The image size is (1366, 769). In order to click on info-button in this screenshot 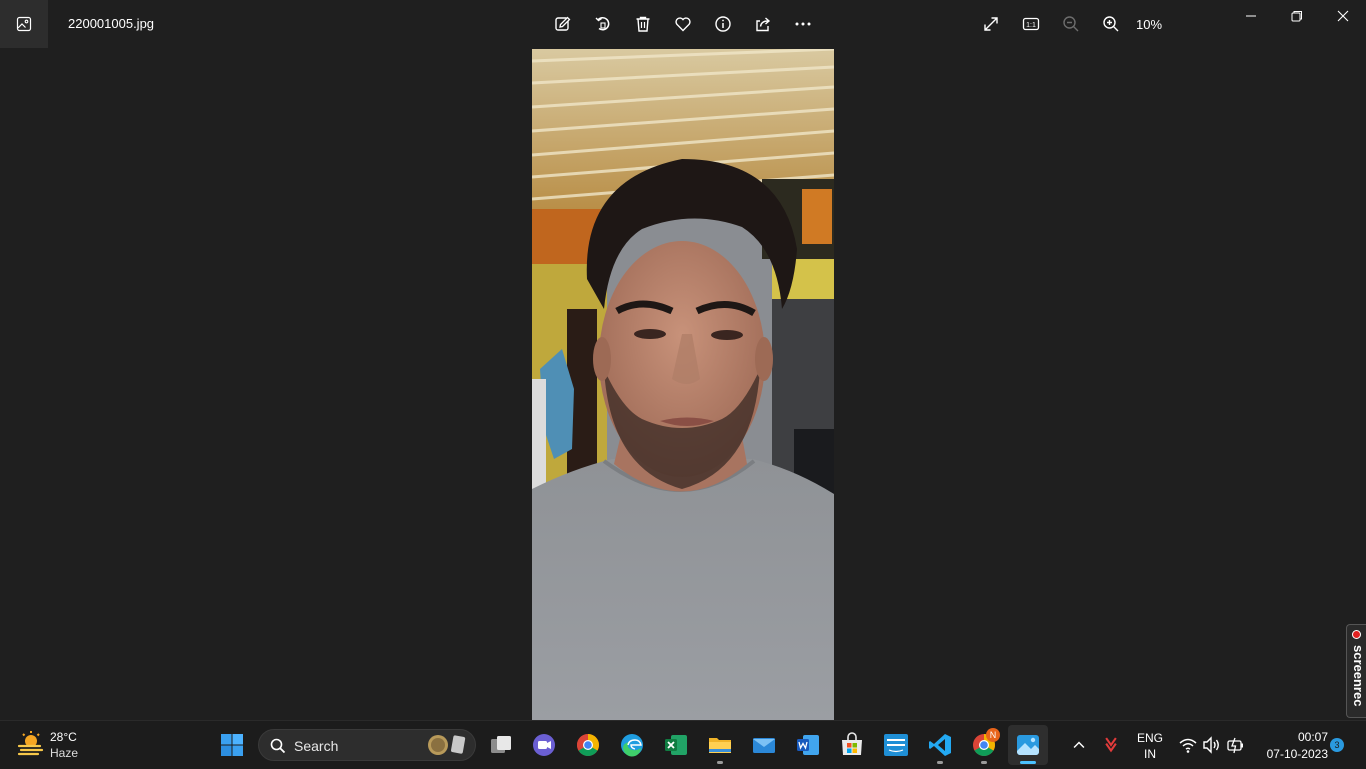, I will do `click(723, 24)`.